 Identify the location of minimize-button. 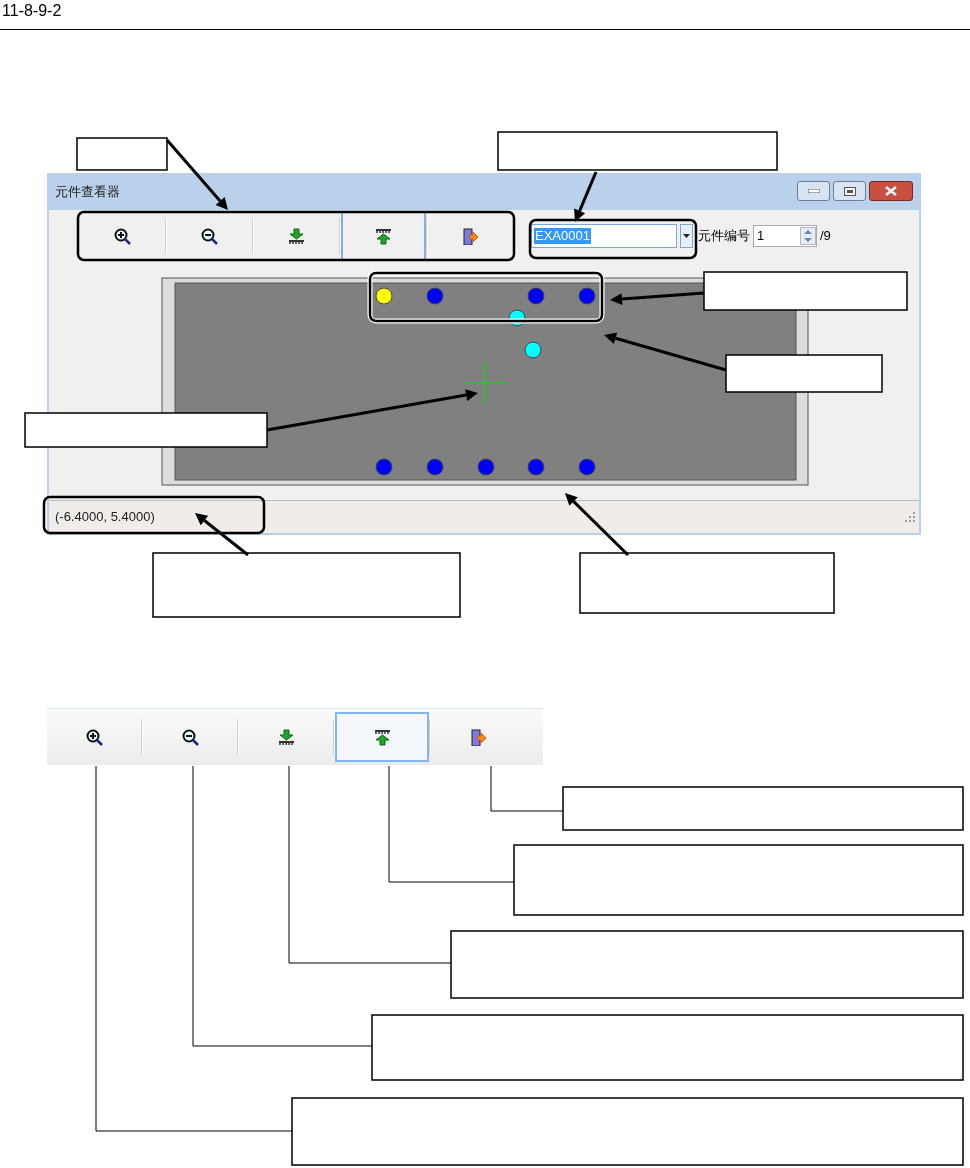
(813, 191).